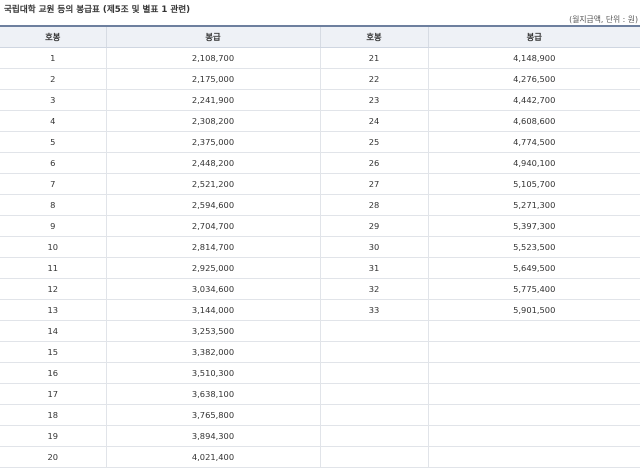  What do you see at coordinates (53, 289) in the screenshot?
I see `grade-cell: 12` at bounding box center [53, 289].